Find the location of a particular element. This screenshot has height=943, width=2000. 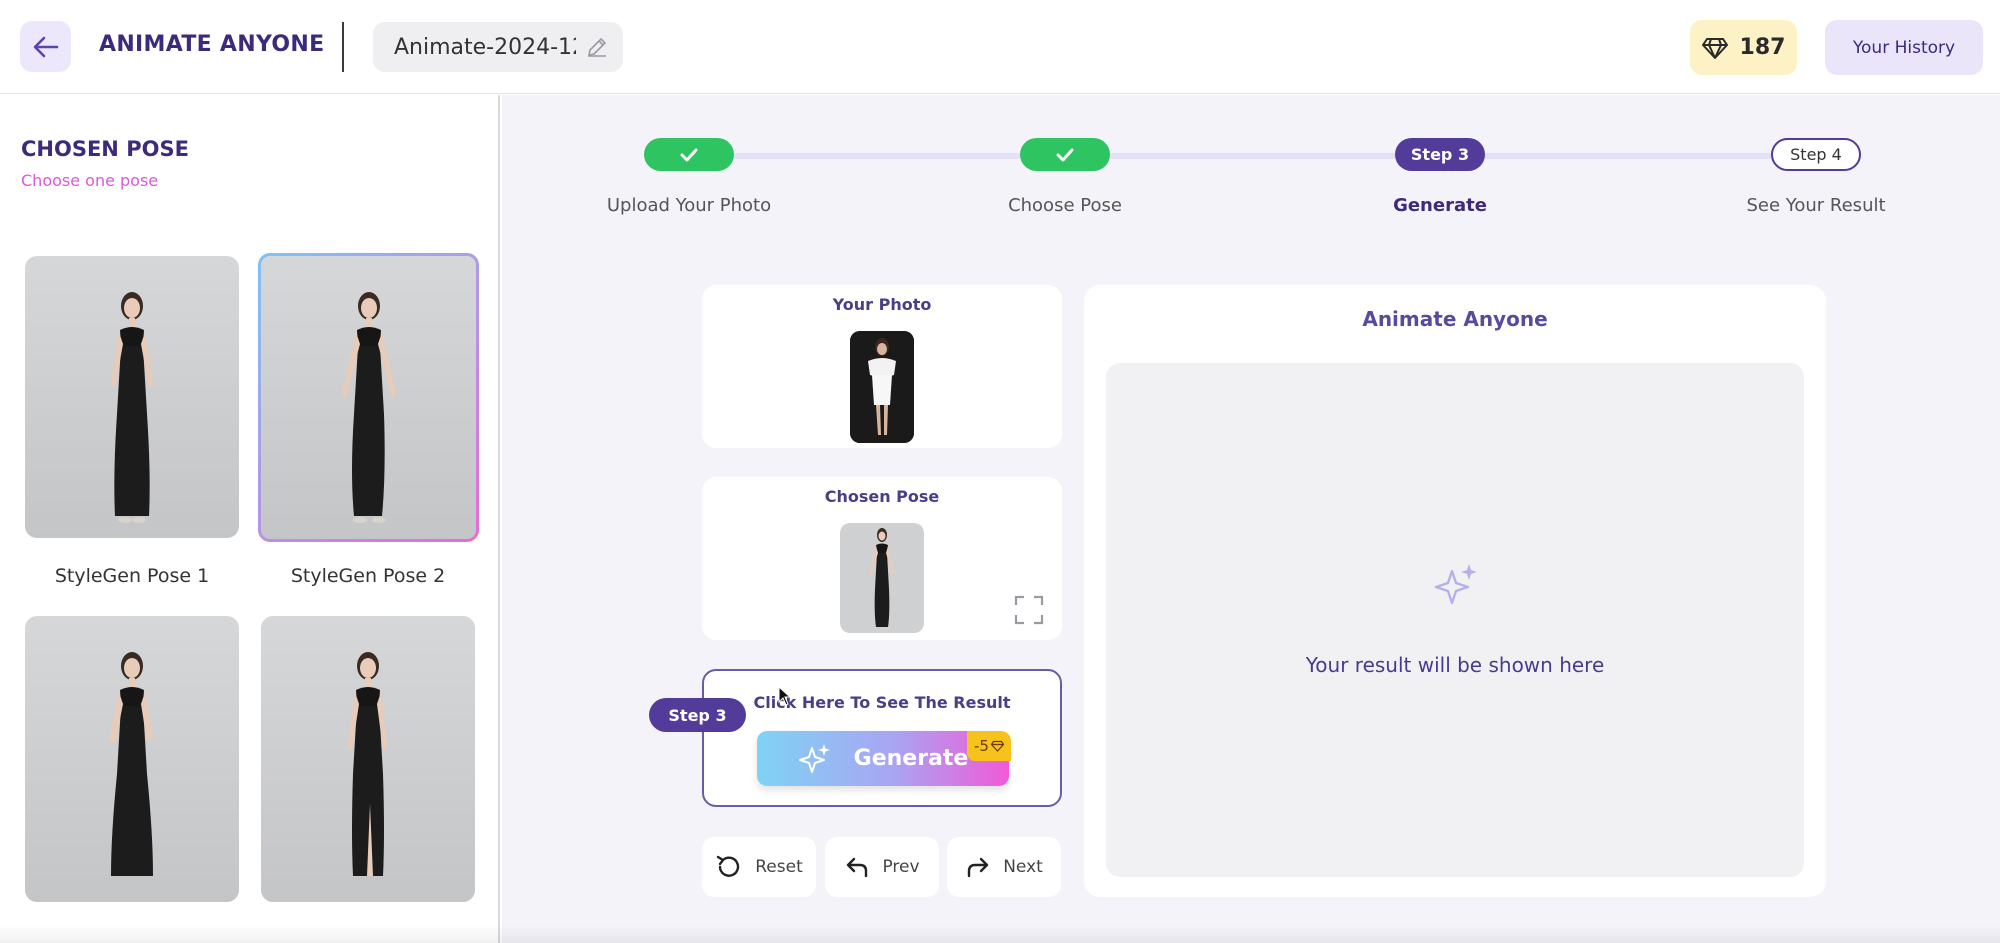

your-history-button: Your History is located at coordinates (1904, 47).